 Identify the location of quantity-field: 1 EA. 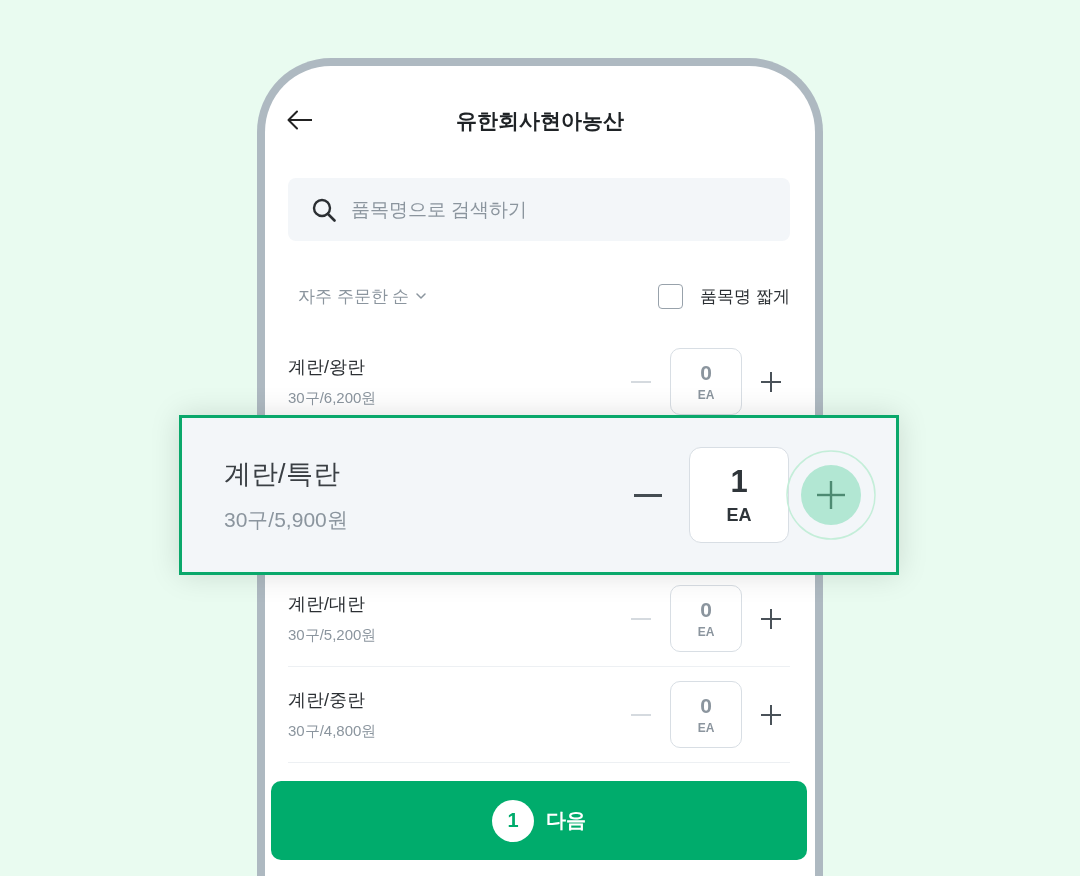
(739, 495).